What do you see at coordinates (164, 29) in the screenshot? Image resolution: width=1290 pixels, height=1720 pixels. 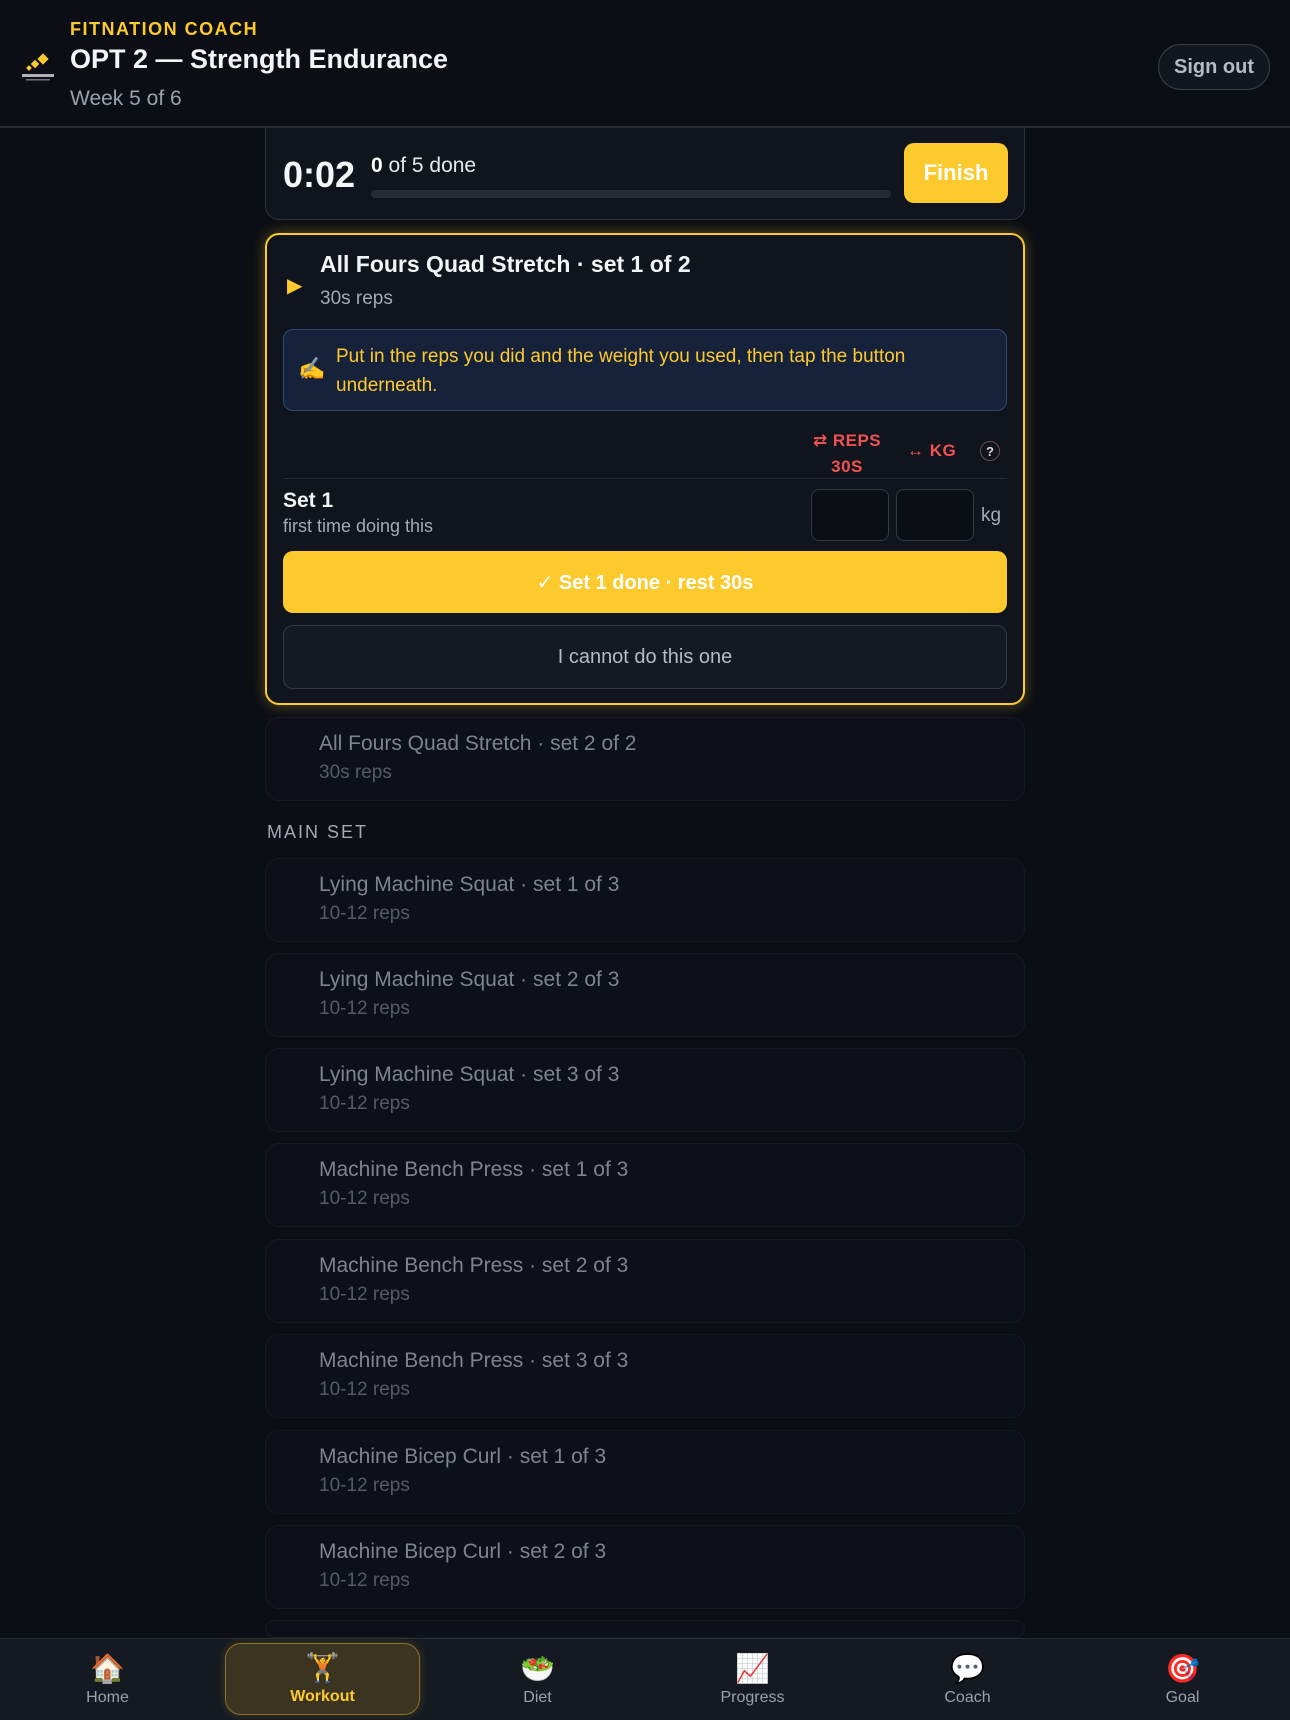 I see `brand-name: FITNATION COACH` at bounding box center [164, 29].